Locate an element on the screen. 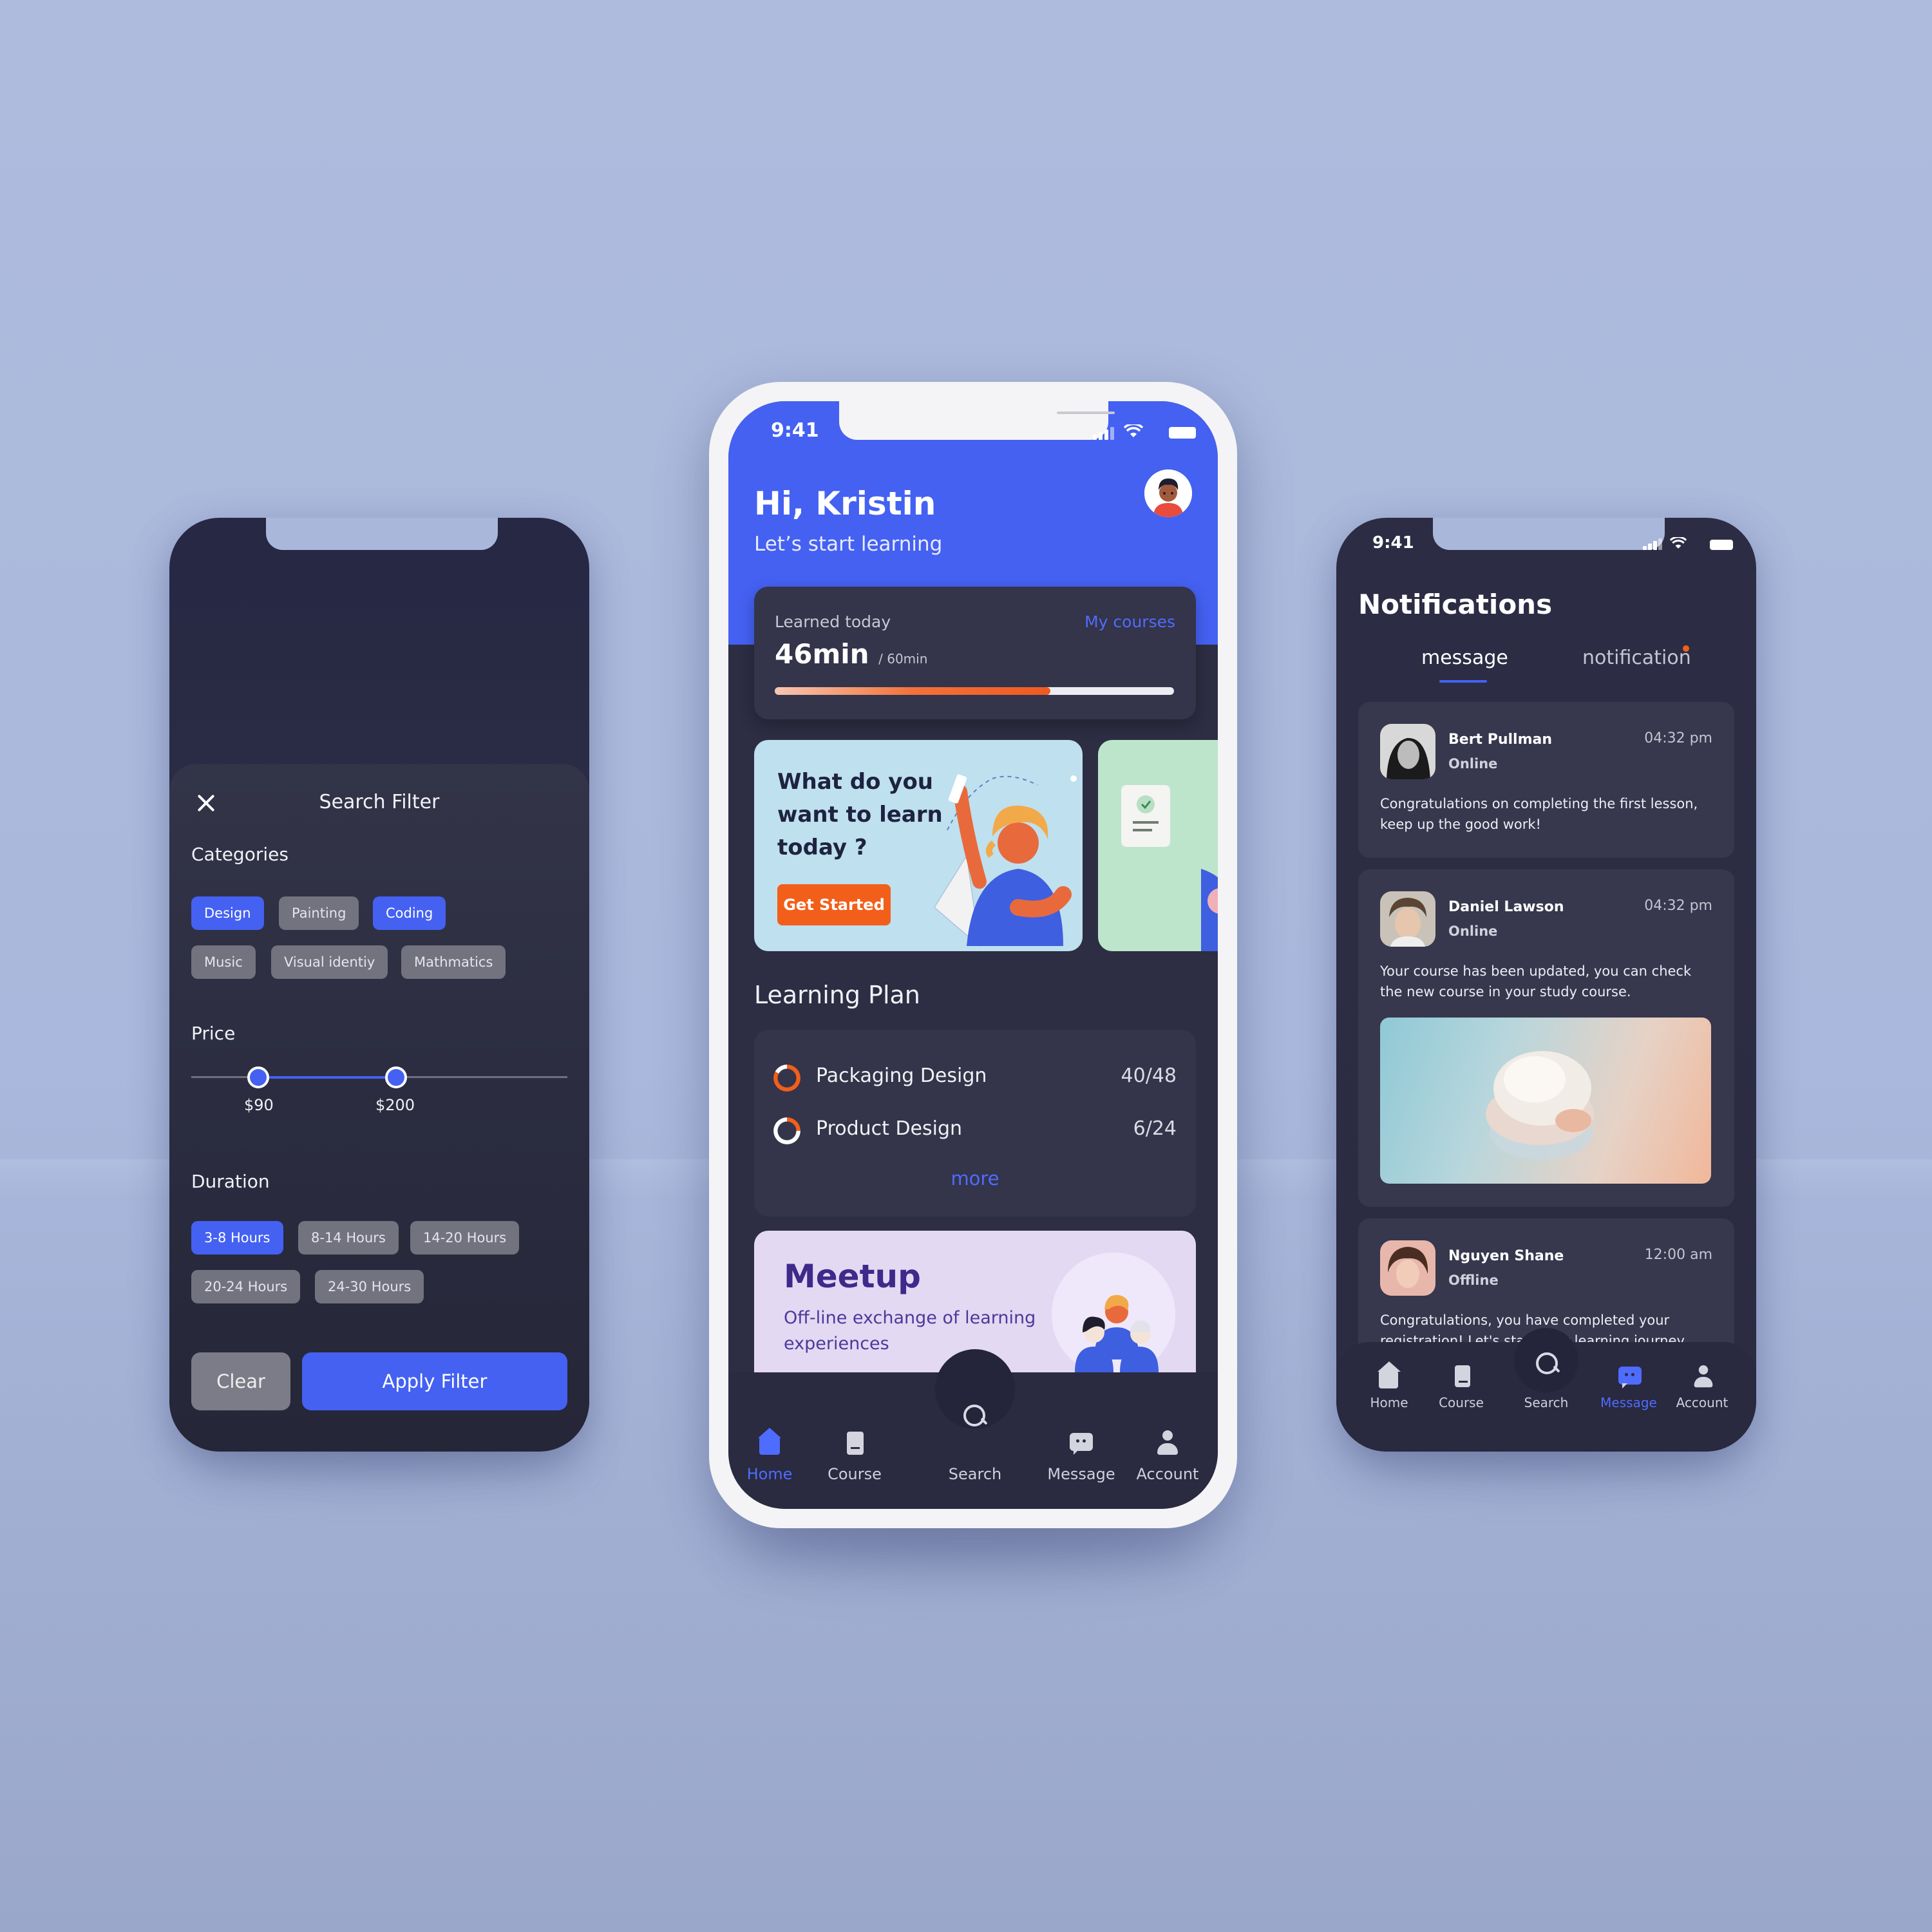 The height and width of the screenshot is (1932, 1932). price-label: Price is located at coordinates (214, 1033).